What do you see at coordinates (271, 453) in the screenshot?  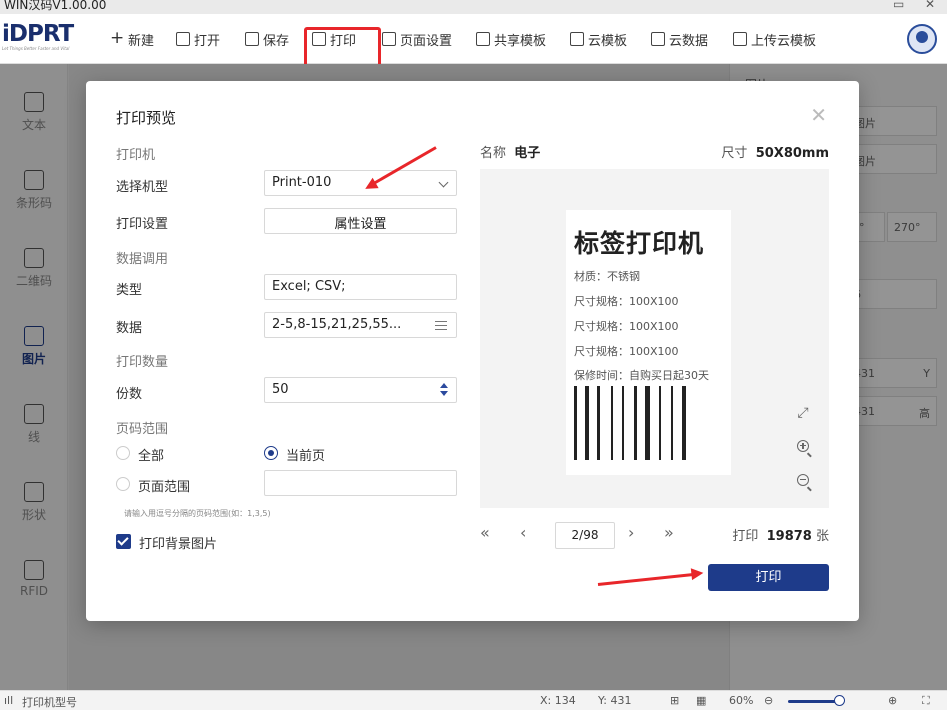 I see `current-page-radio` at bounding box center [271, 453].